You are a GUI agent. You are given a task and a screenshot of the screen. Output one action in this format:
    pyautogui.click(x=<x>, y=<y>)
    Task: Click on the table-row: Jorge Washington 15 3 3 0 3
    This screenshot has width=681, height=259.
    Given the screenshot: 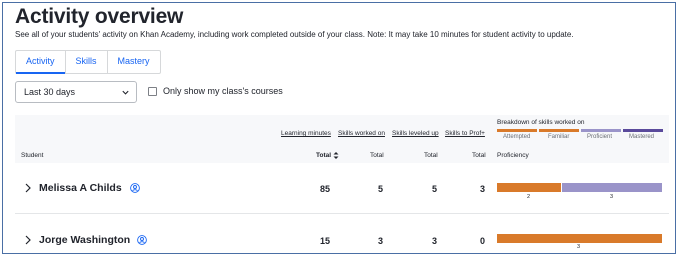 What is the action you would take?
    pyautogui.click(x=342, y=234)
    